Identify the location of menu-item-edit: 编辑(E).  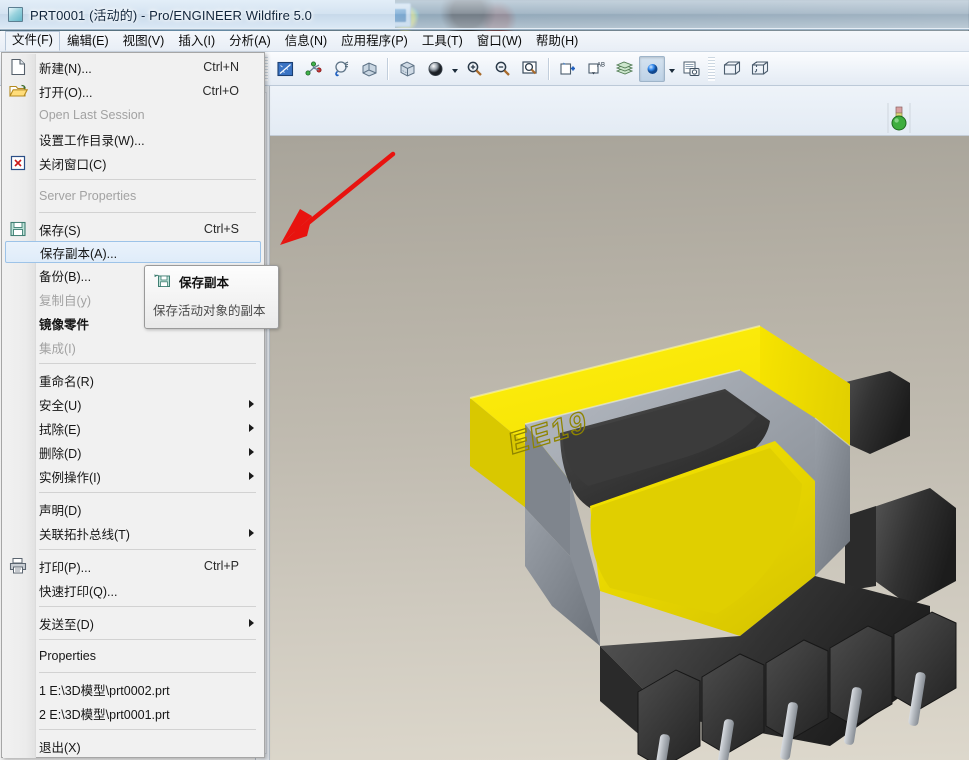
(88, 41).